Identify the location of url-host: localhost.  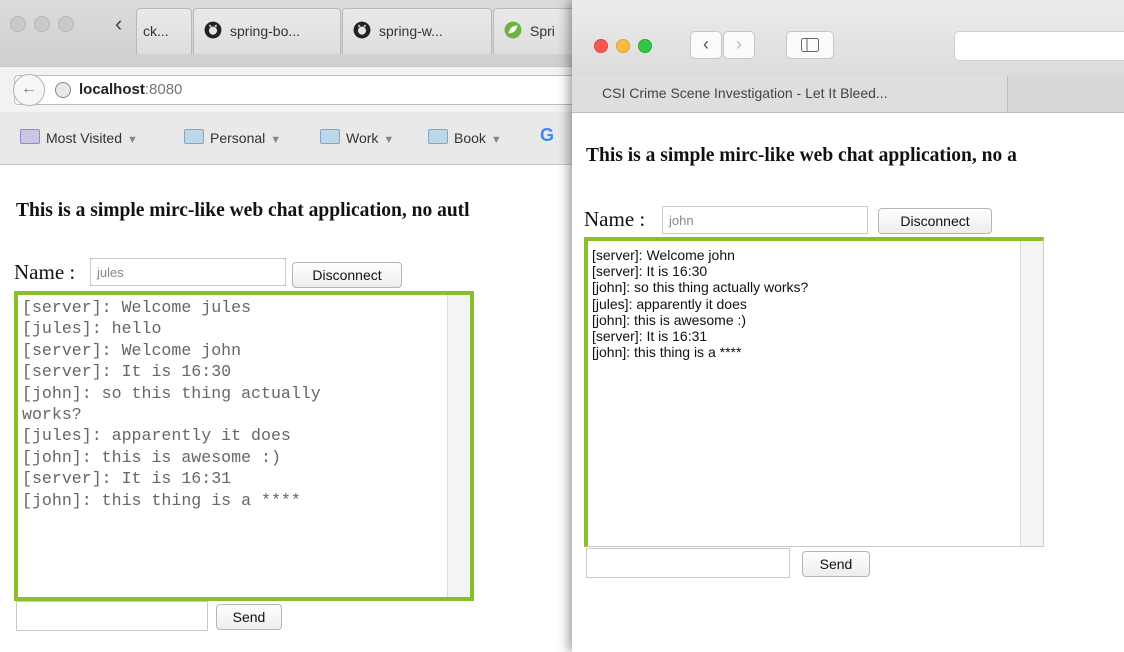
(112, 89).